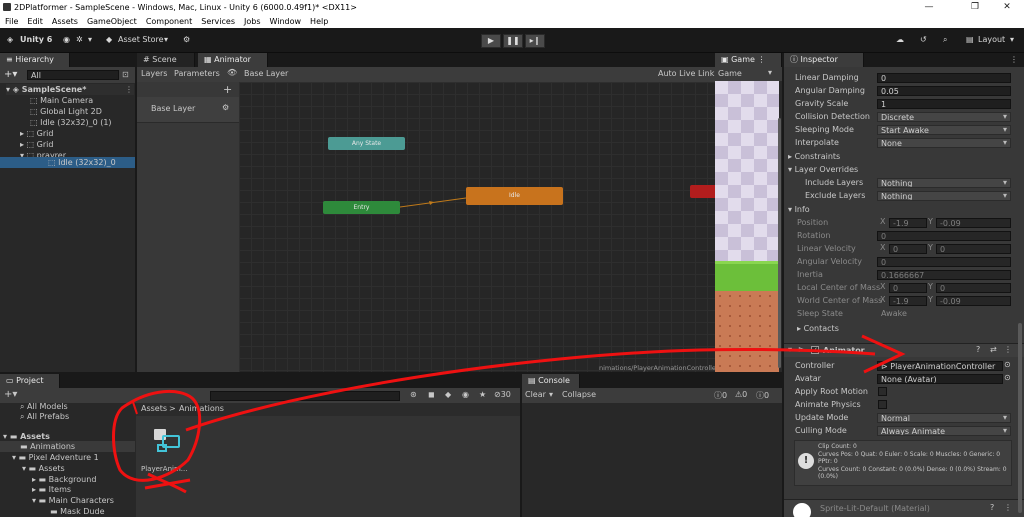  I want to click on foldout-icon: ▾, so click(790, 349).